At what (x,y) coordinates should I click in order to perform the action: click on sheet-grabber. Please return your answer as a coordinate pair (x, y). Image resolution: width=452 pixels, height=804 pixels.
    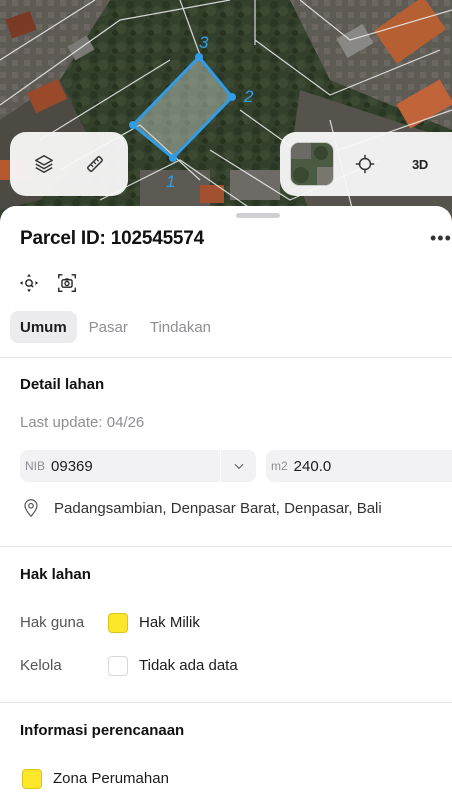
    Looking at the image, I should click on (258, 215).